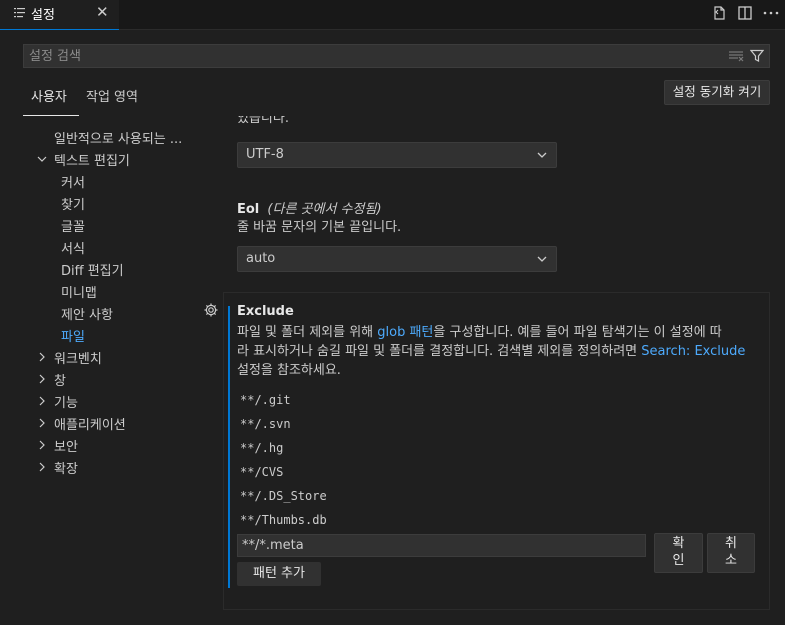  Describe the element at coordinates (66, 445) in the screenshot. I see `toc-security: 보안` at that location.